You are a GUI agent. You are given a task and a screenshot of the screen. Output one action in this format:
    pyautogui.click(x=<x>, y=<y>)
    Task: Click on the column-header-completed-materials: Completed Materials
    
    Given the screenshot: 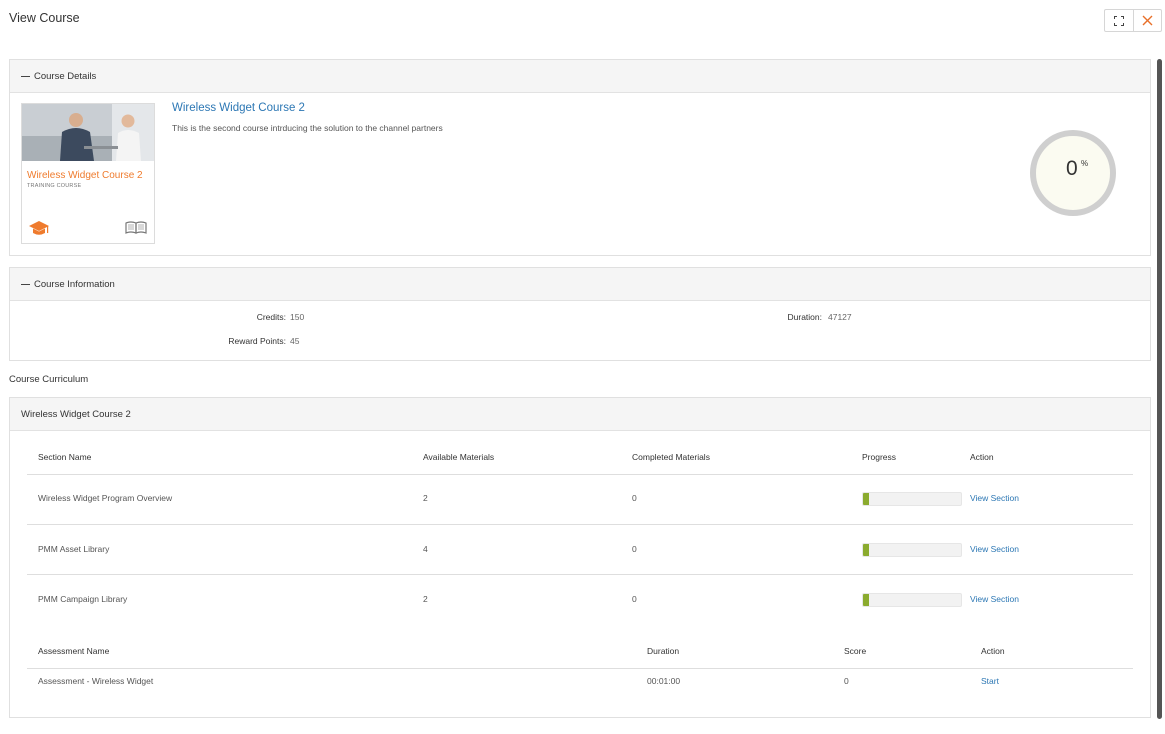 What is the action you would take?
    pyautogui.click(x=671, y=457)
    